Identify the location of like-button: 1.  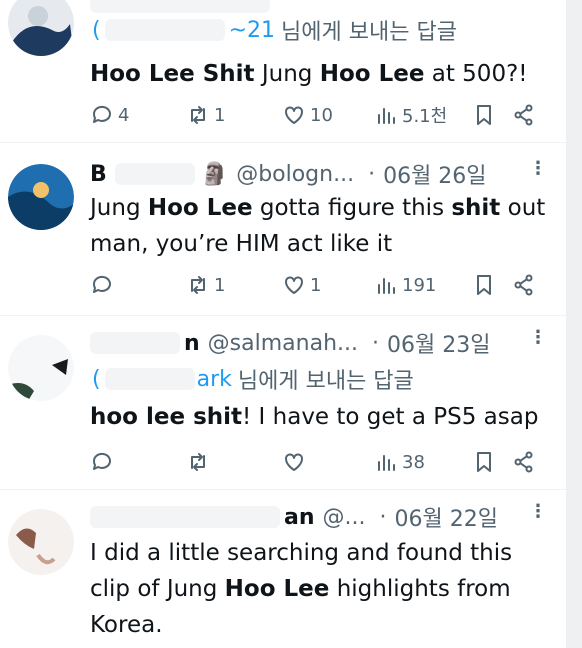
(301, 285).